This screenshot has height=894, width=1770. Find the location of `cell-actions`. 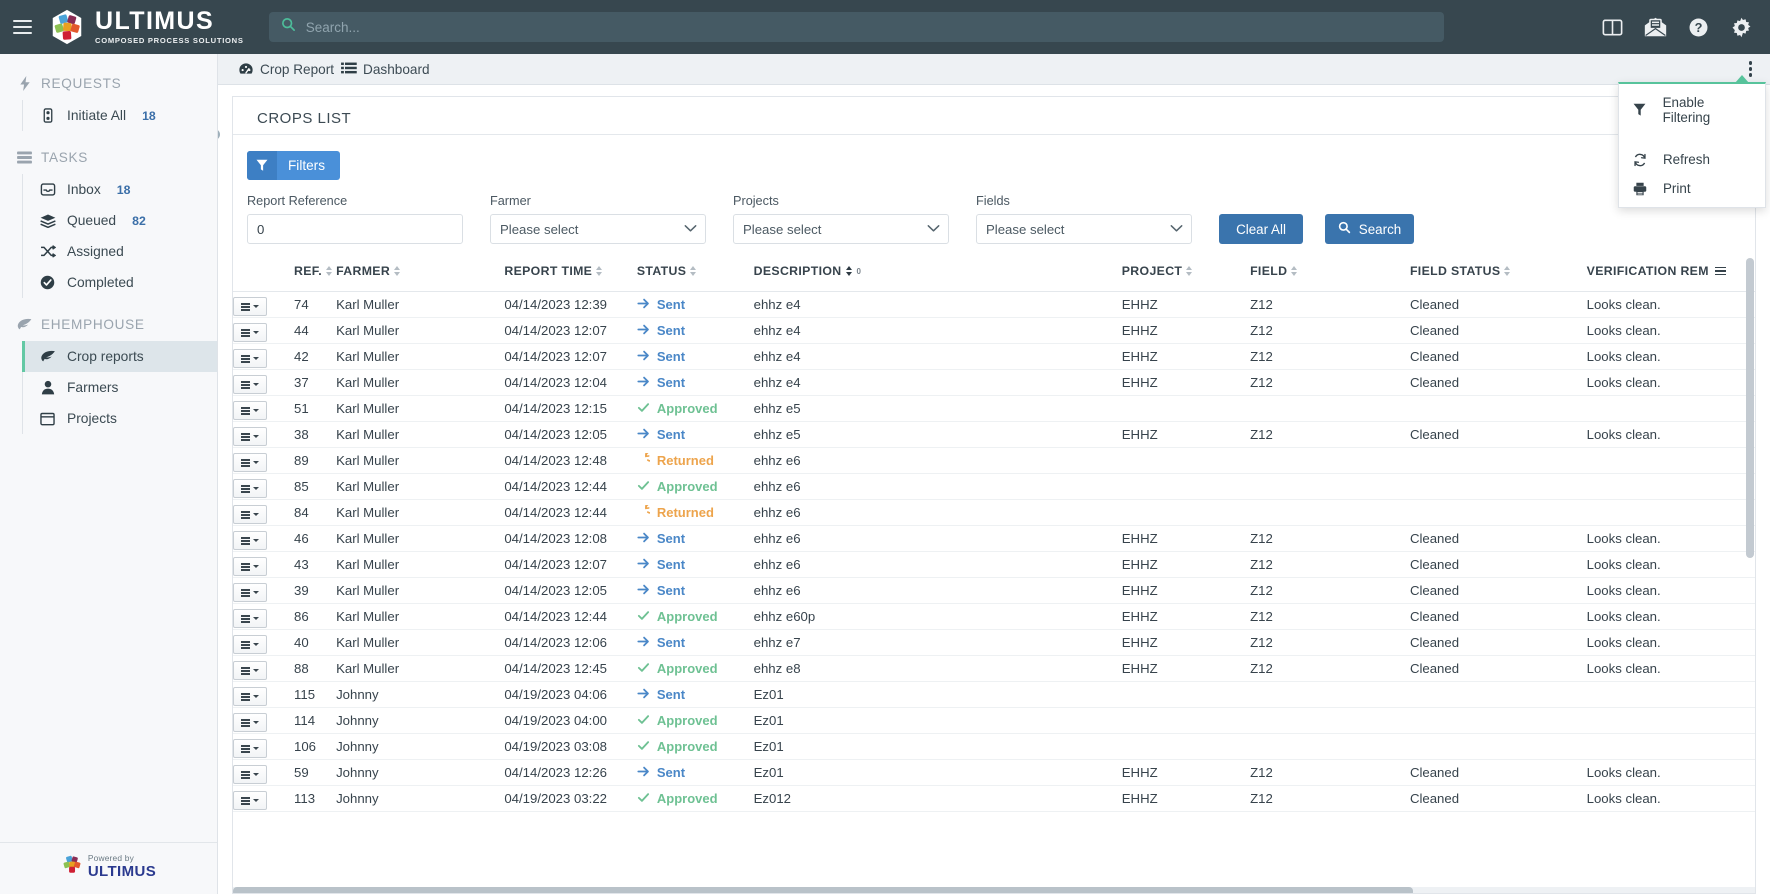

cell-actions is located at coordinates (263, 330).